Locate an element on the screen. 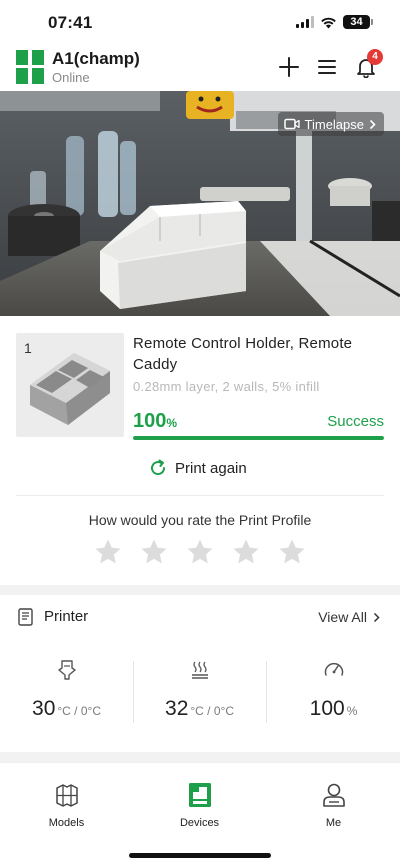 The height and width of the screenshot is (865, 400). devices-icon is located at coordinates (199, 795).